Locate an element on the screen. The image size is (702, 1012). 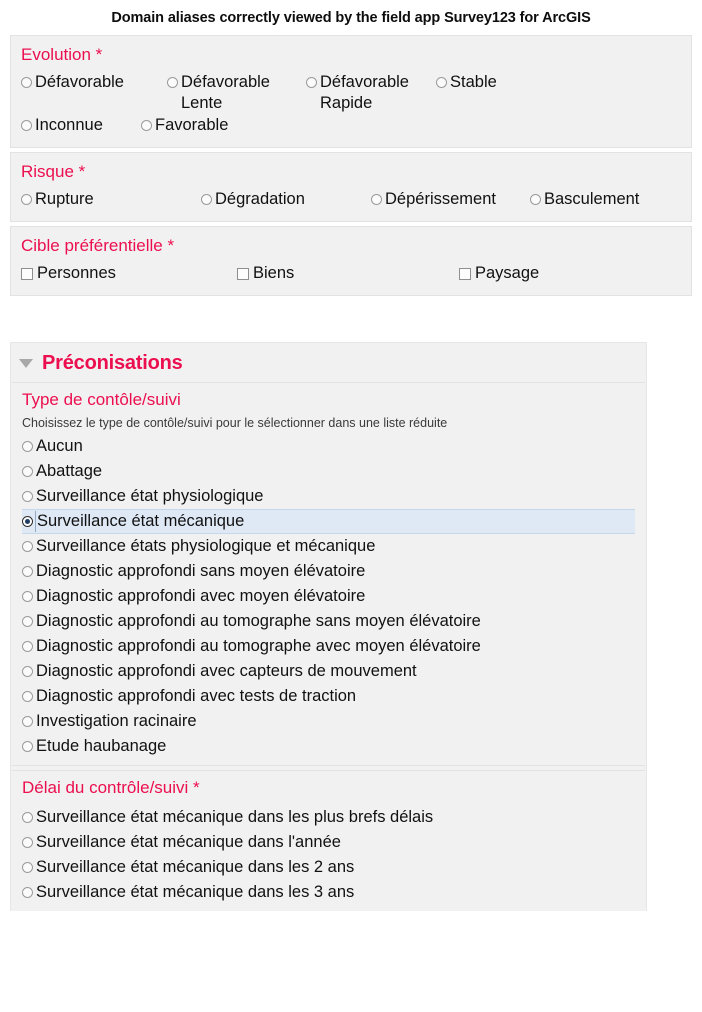
checkbox-option-label: Paysage is located at coordinates (507, 273).